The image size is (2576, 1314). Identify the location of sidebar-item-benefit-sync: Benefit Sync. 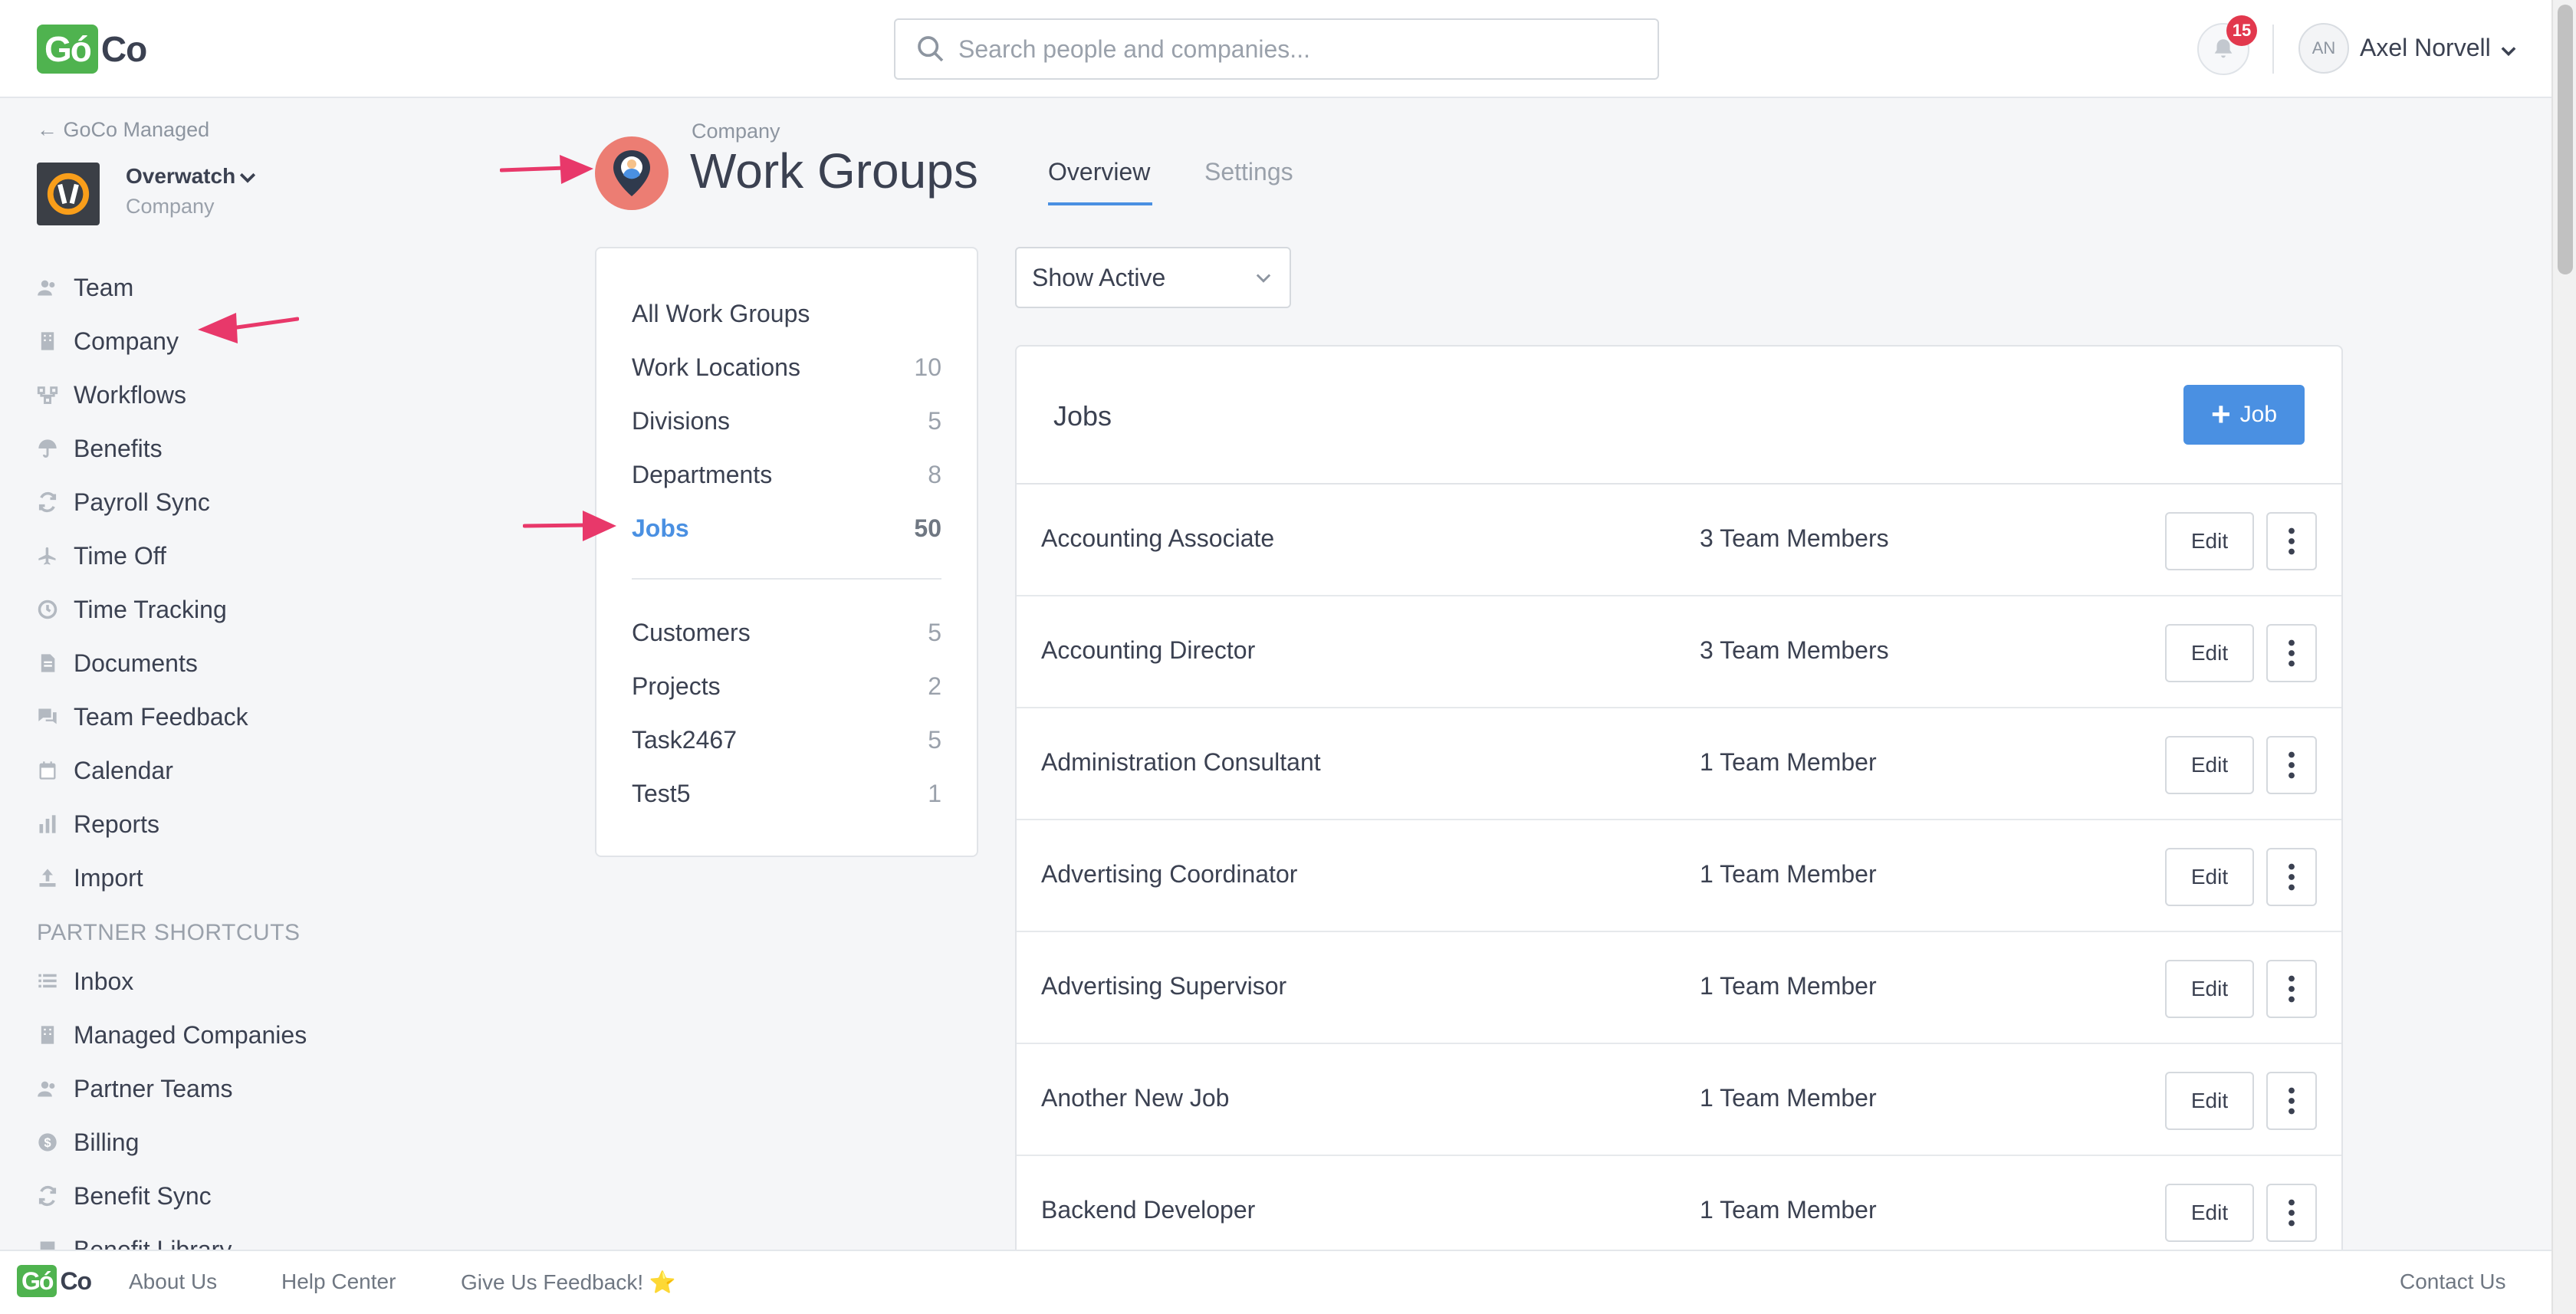
(172, 1196).